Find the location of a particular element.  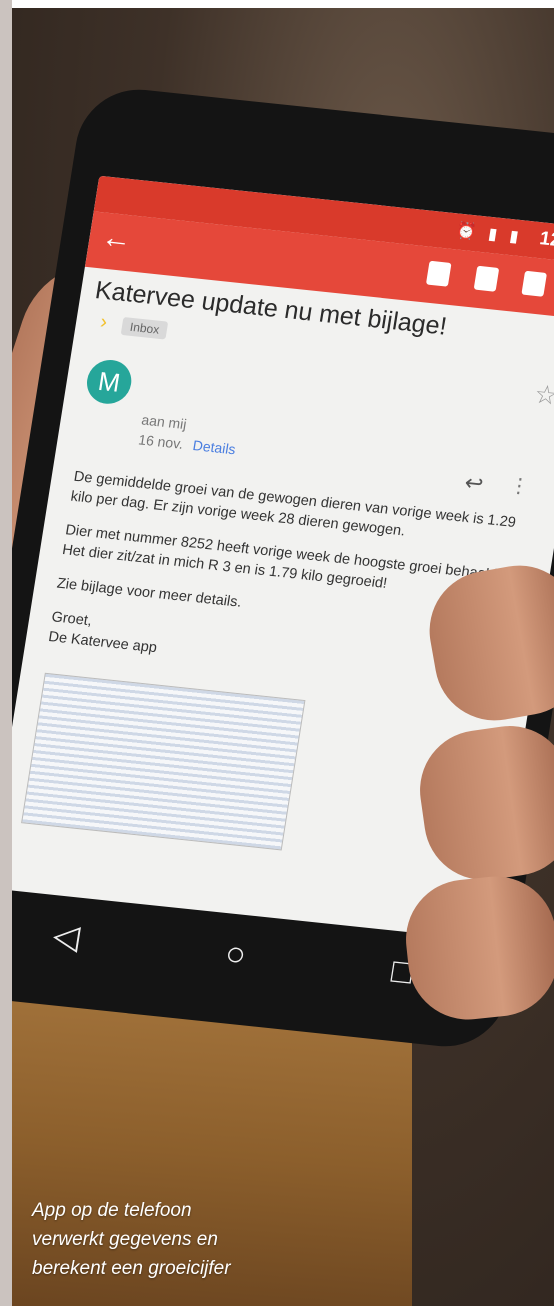

email-date: 16 nov. is located at coordinates (161, 441).